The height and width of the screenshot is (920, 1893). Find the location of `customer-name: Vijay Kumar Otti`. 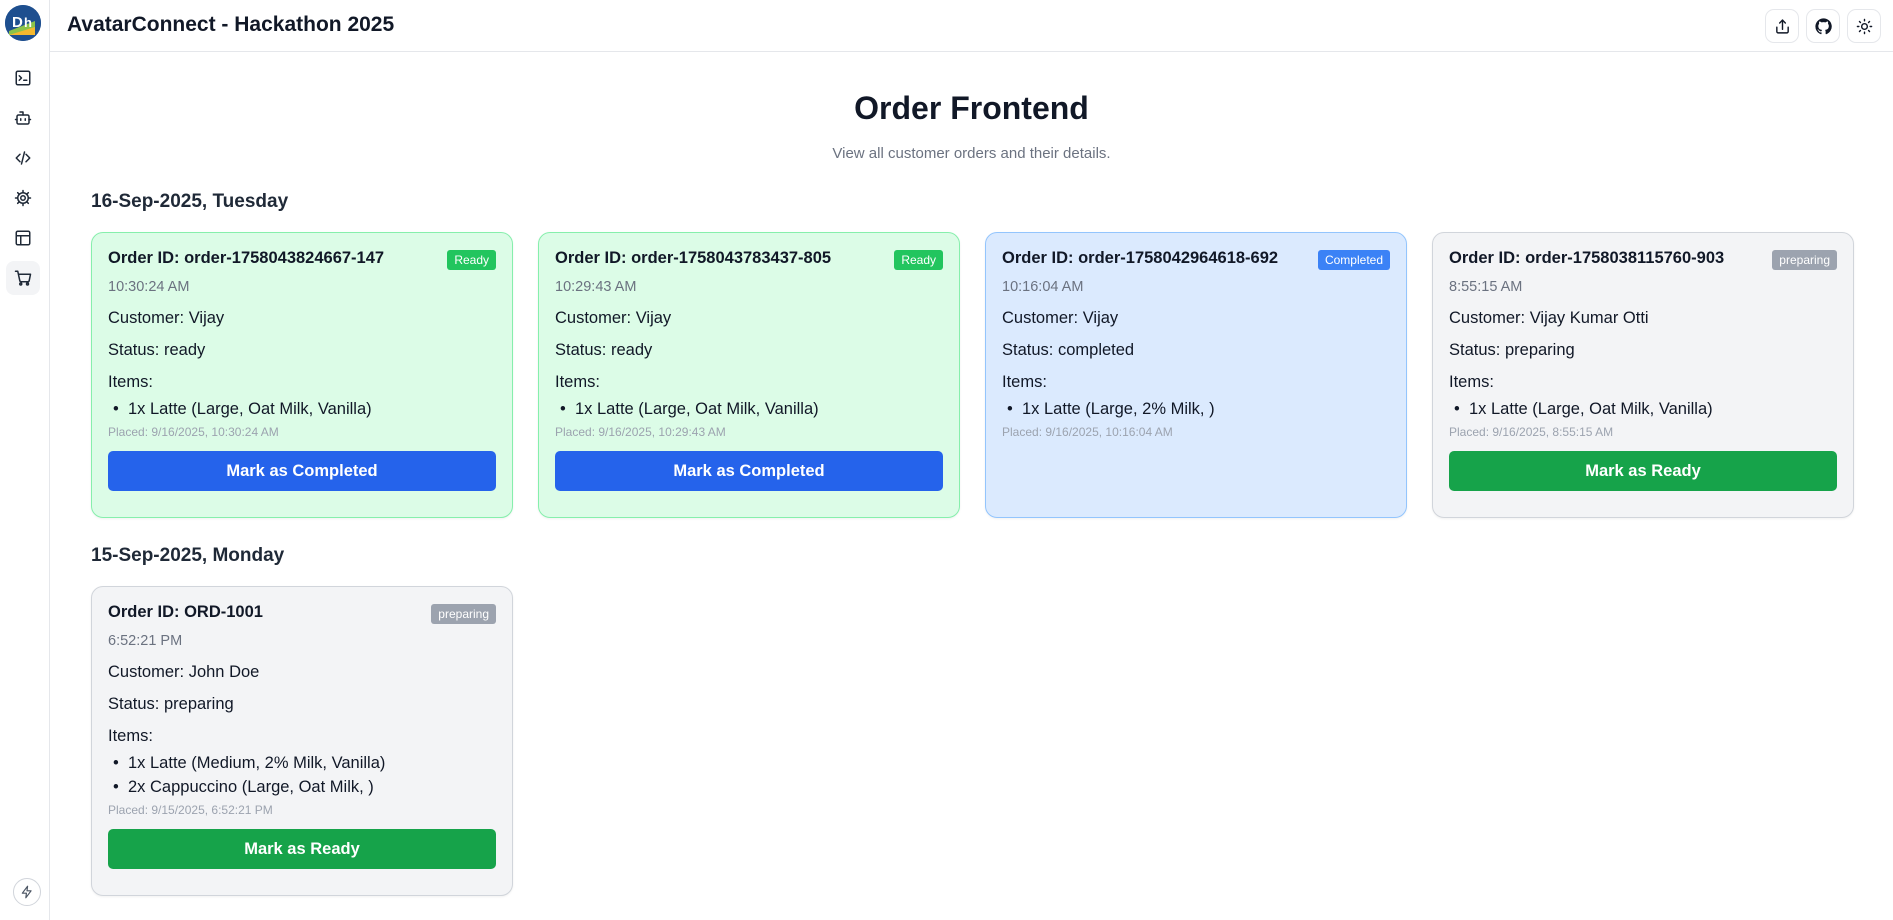

customer-name: Vijay Kumar Otti is located at coordinates (1589, 318).